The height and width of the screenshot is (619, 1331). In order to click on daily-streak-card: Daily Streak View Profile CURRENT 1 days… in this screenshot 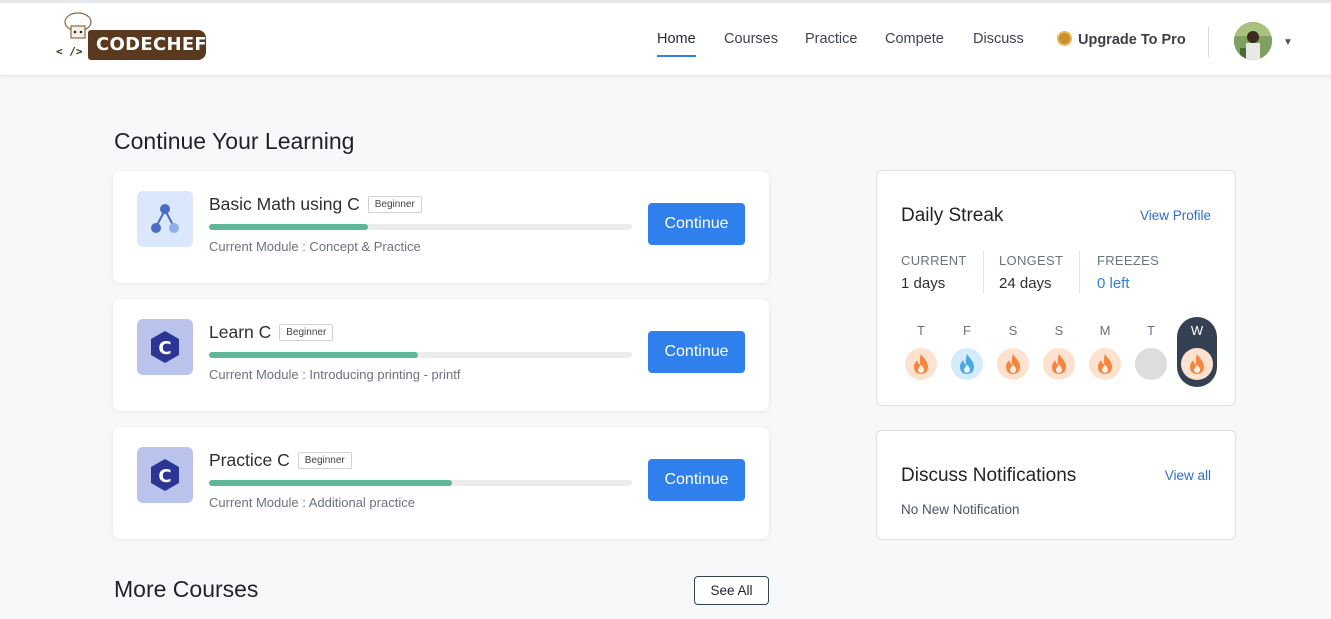, I will do `click(1056, 288)`.